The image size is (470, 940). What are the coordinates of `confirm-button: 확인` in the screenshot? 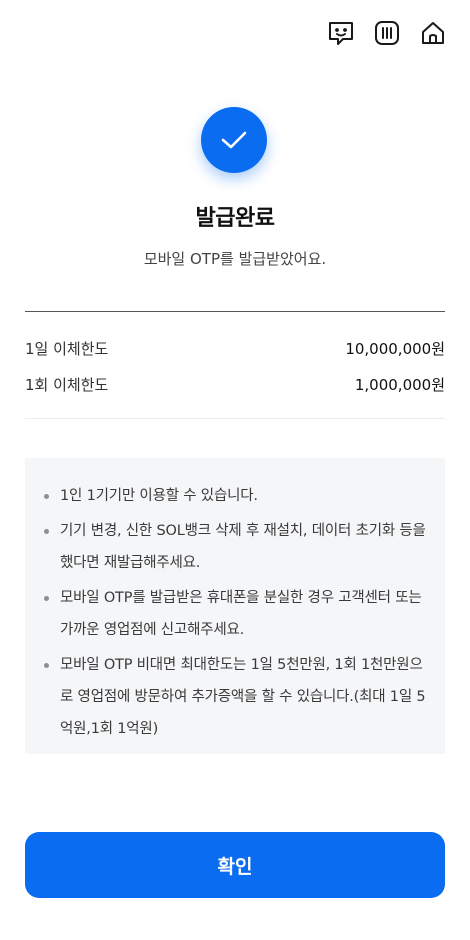 It's located at (235, 865).